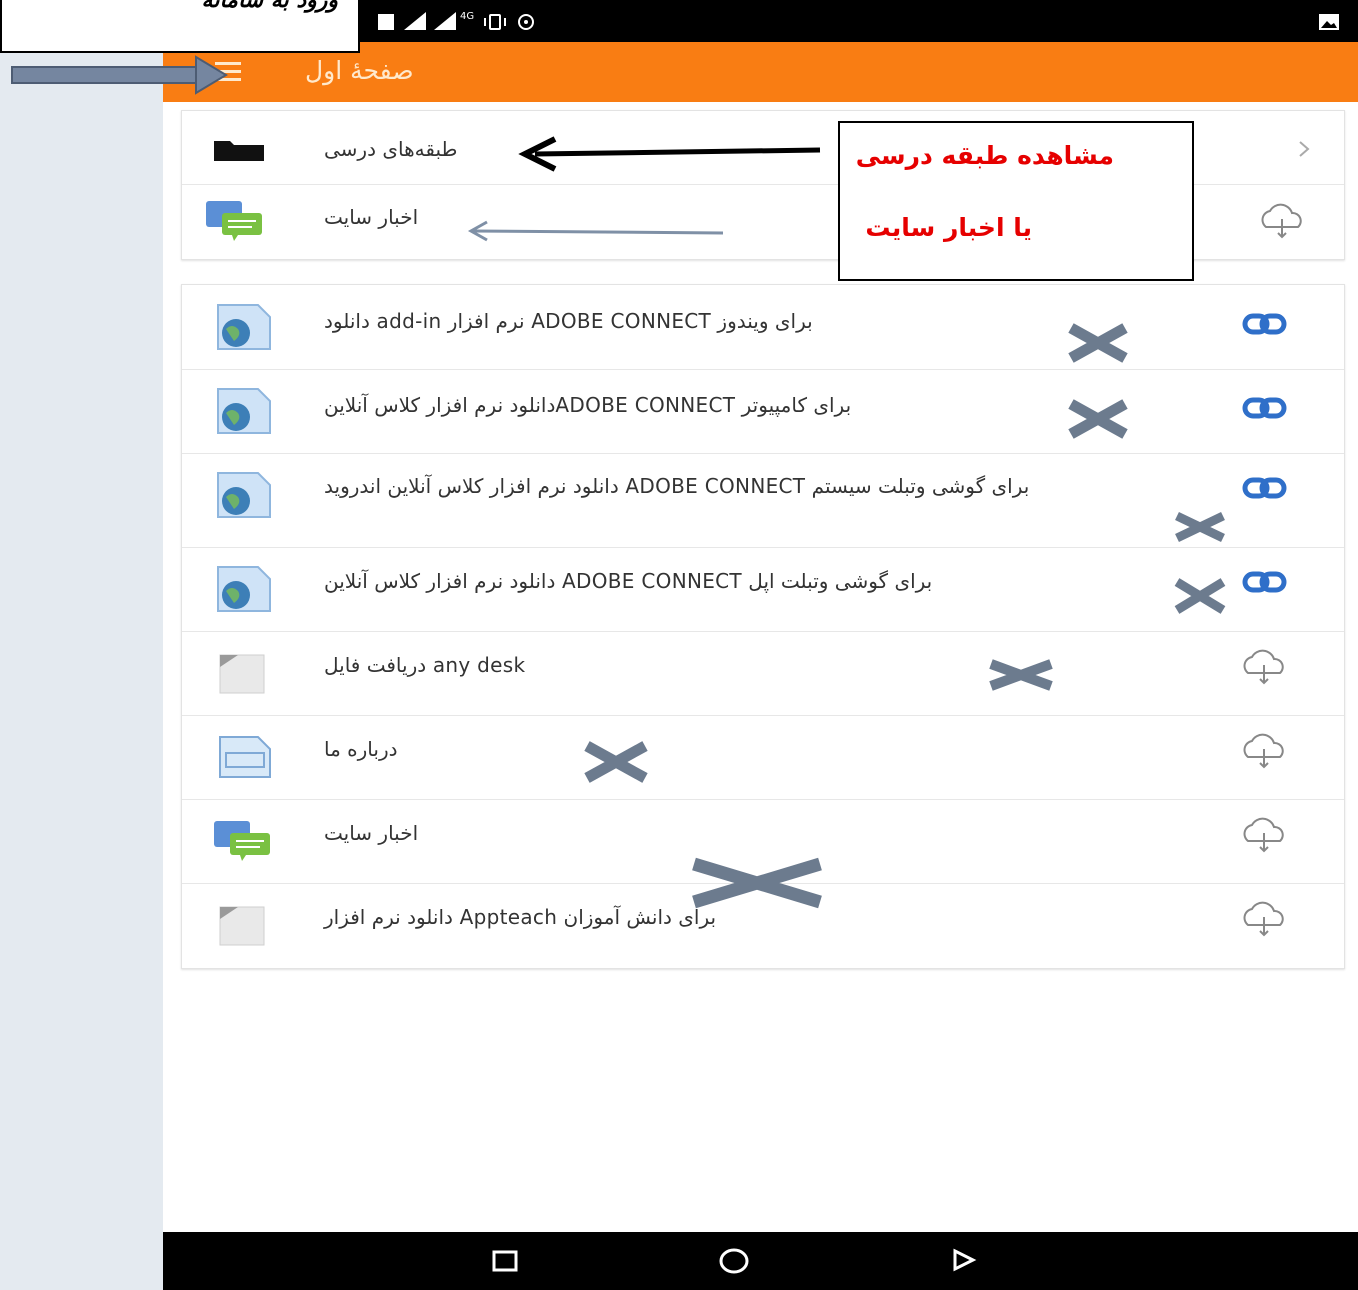 This screenshot has width=1358, height=1290. I want to click on svg-text: 4G, so click(467, 16).